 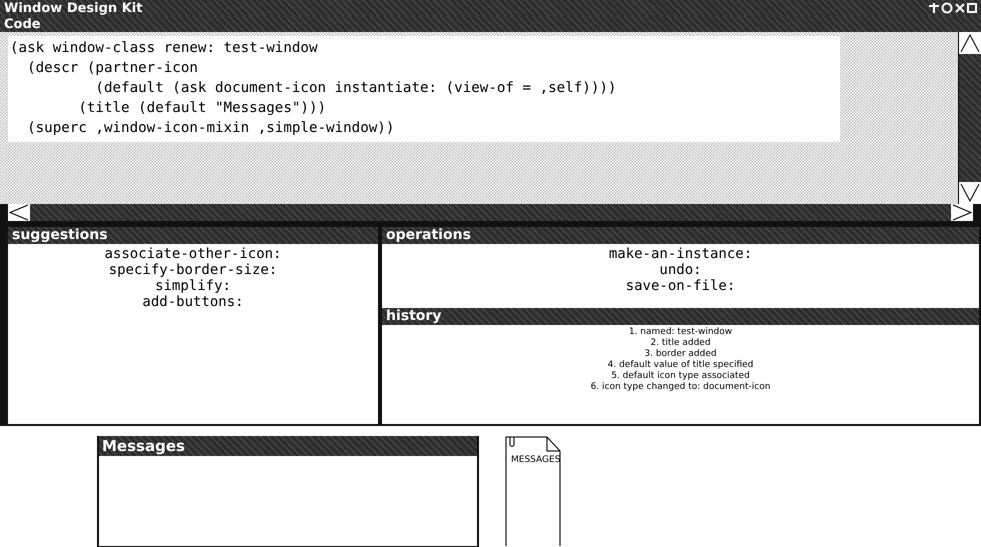 What do you see at coordinates (533, 491) in the screenshot?
I see `document-icon` at bounding box center [533, 491].